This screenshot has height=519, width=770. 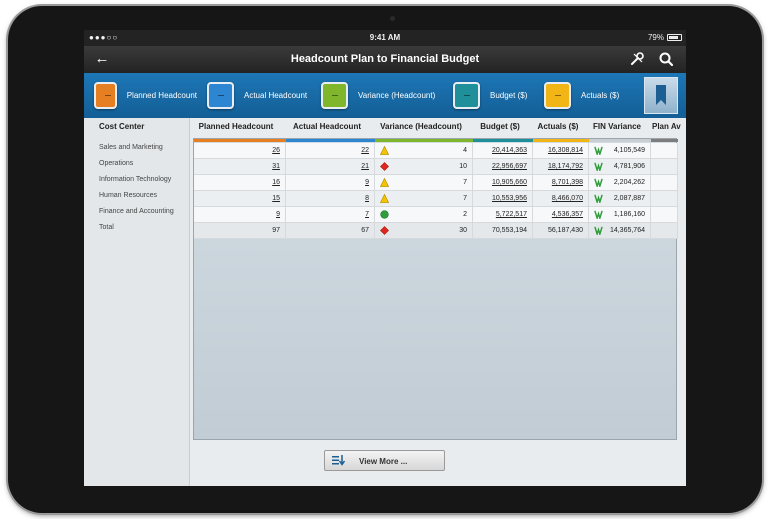 I want to click on list-down-icon, so click(x=338, y=460).